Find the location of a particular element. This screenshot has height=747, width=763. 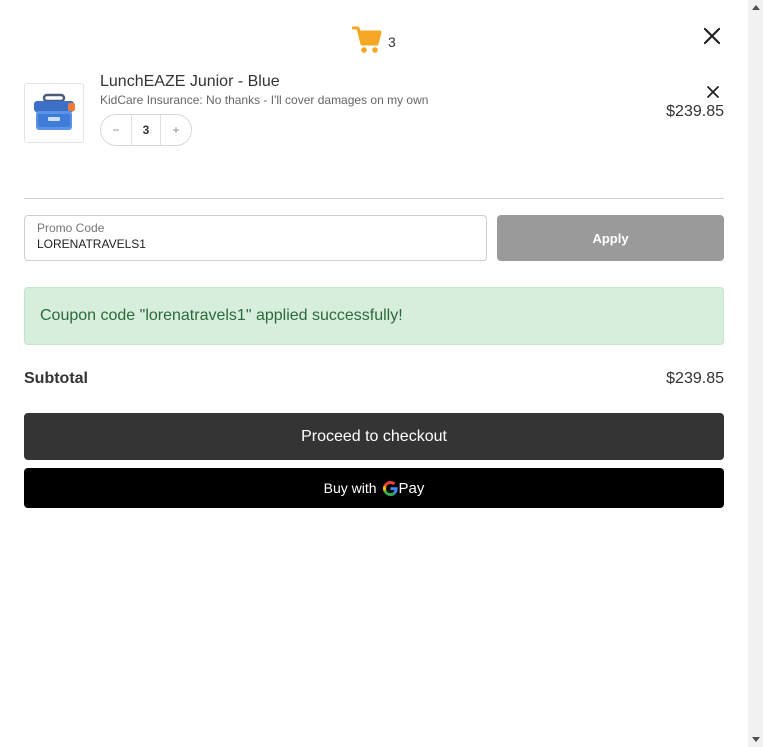

google-pay-button: Buy with Pay is located at coordinates (374, 488).